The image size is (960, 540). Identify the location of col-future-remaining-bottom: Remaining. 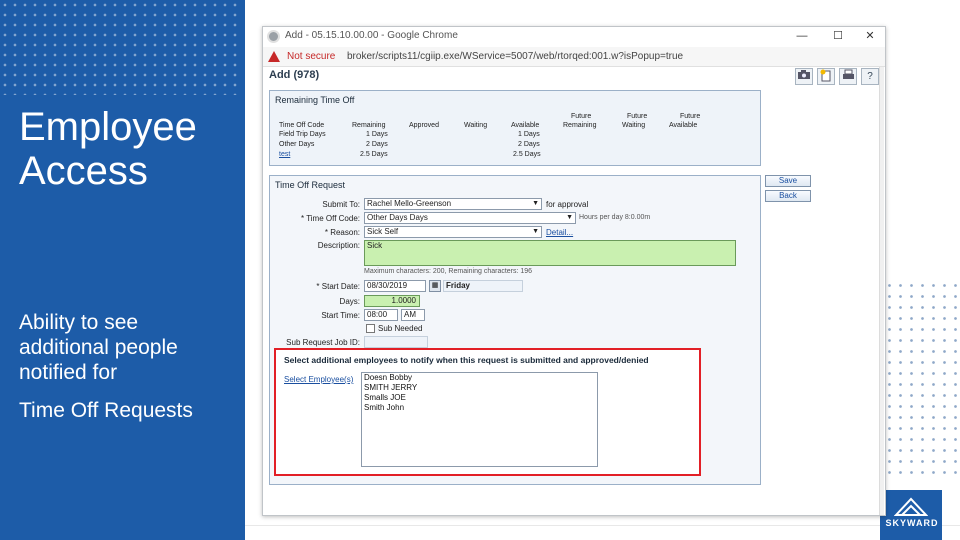
(580, 125).